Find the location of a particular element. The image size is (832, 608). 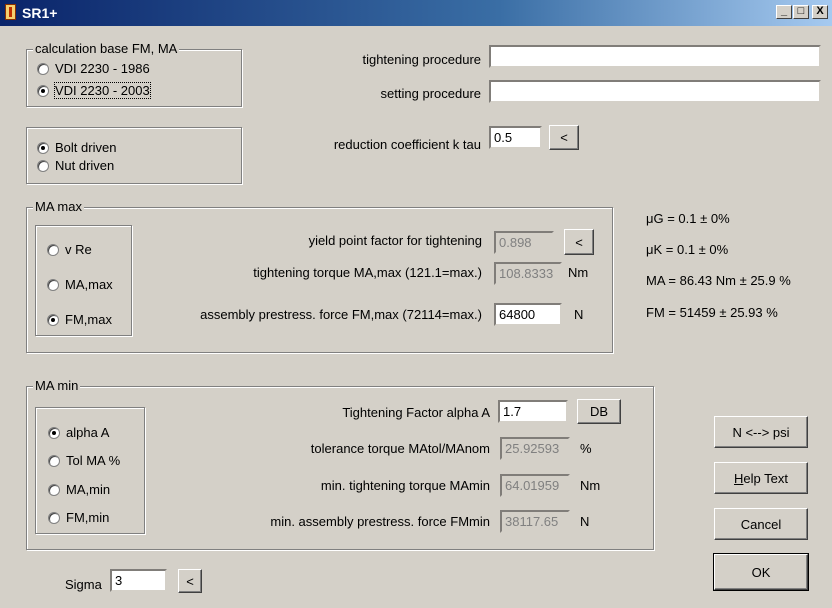

ma-min-legend: MA min is located at coordinates (57, 386).